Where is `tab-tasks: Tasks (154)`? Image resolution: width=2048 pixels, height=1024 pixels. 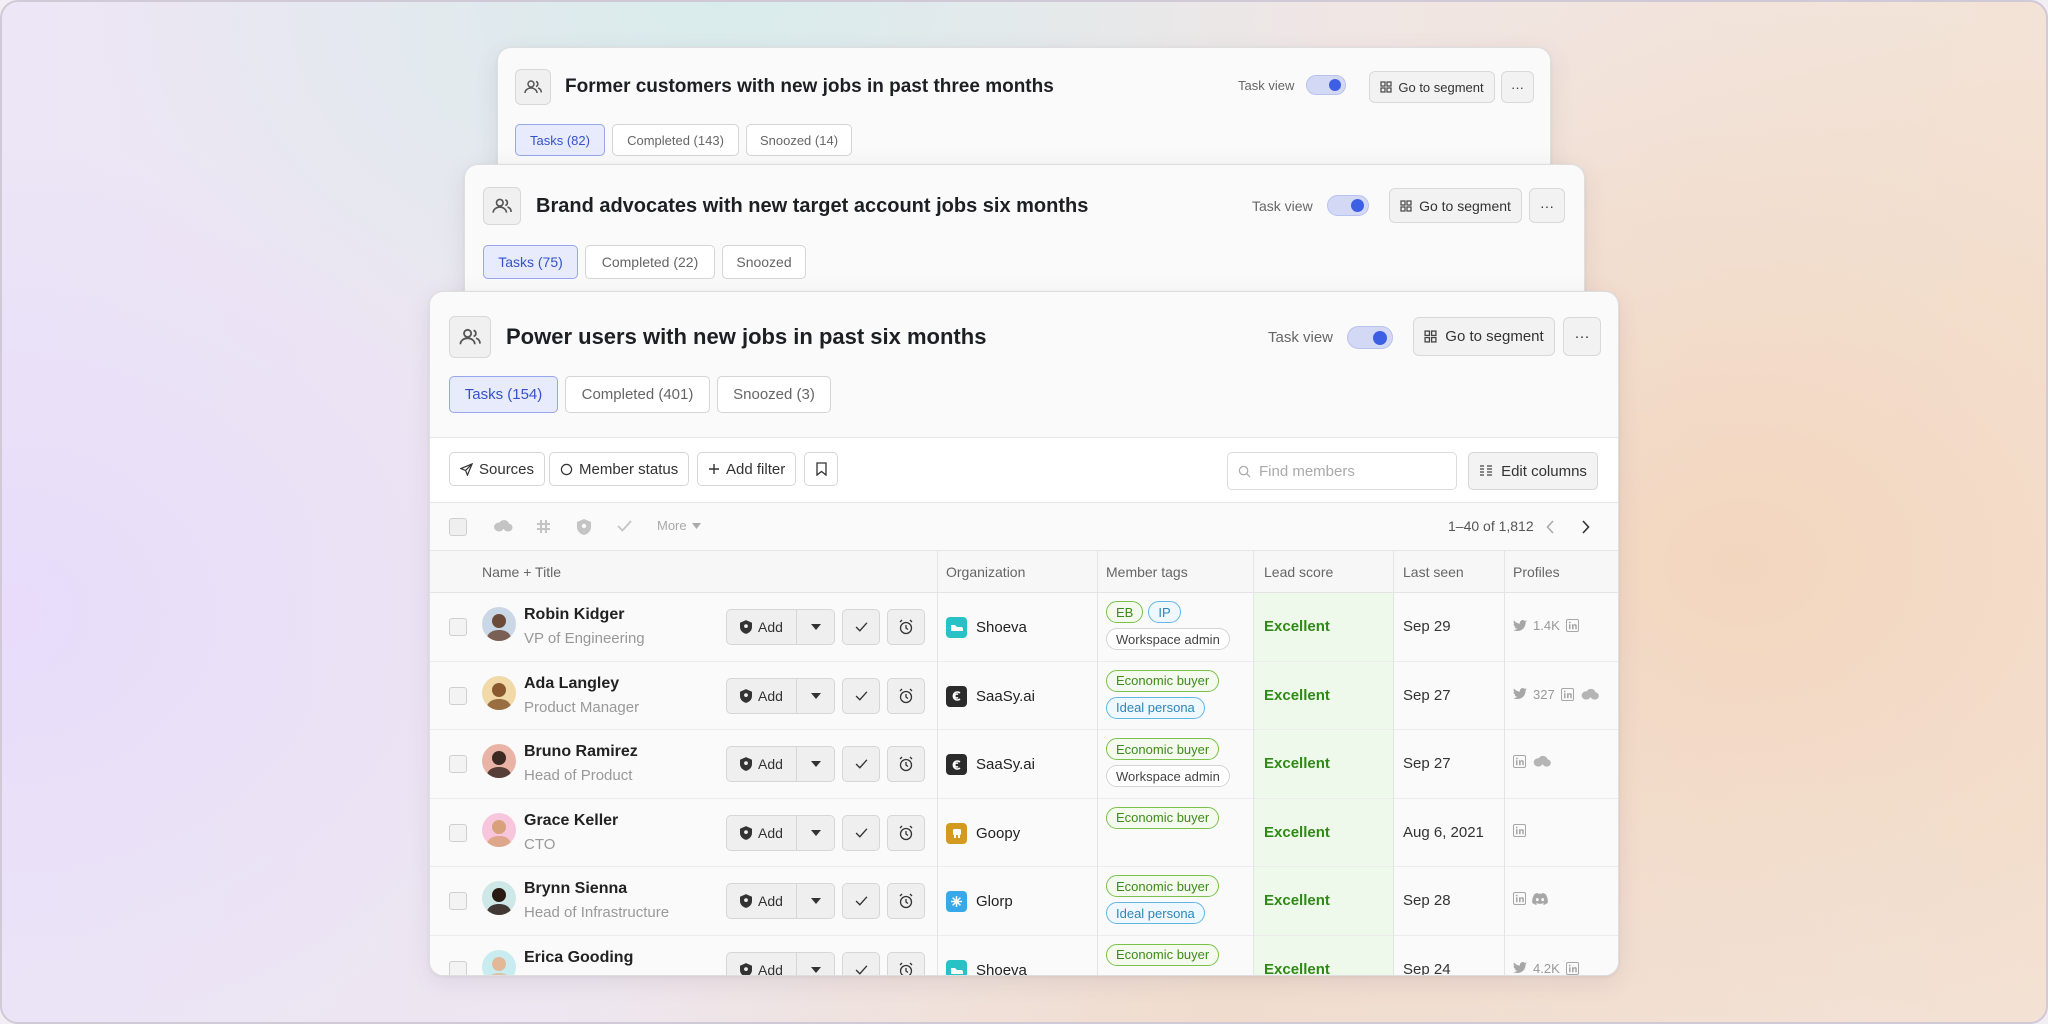 tab-tasks: Tasks (154) is located at coordinates (503, 394).